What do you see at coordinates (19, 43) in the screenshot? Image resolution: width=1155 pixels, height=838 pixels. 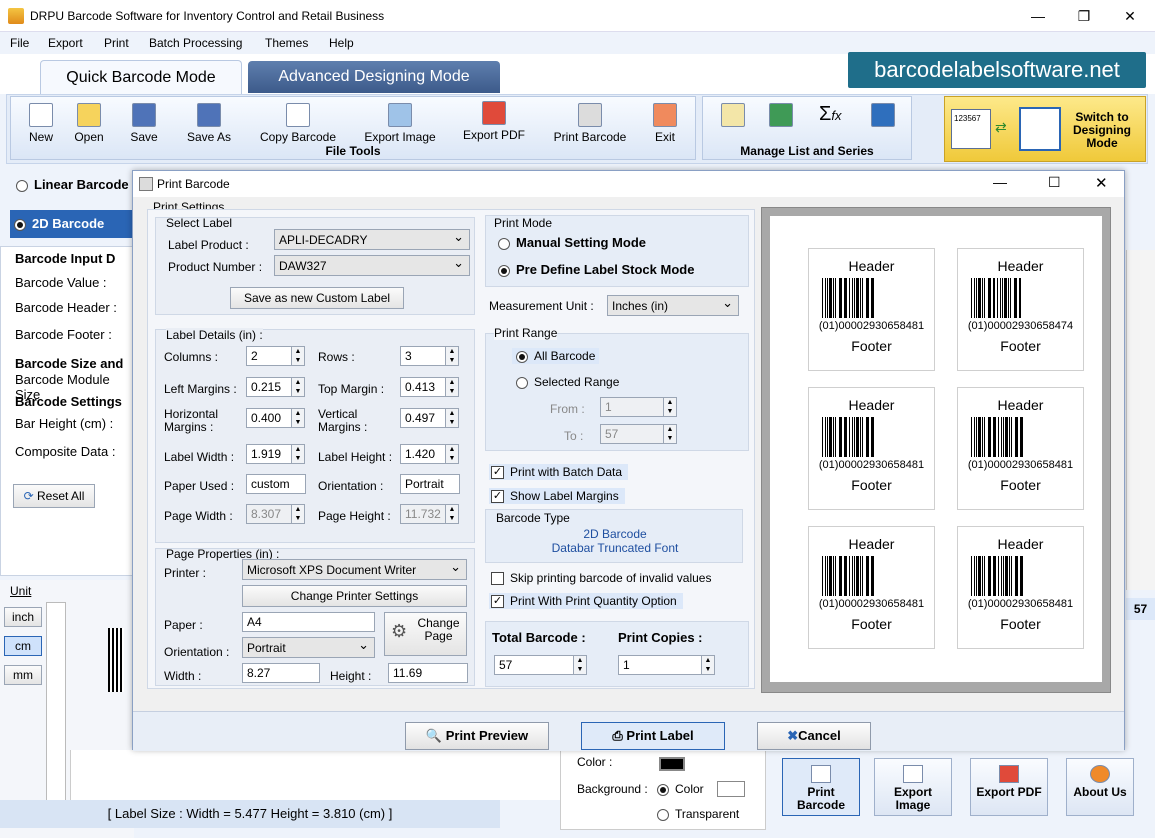 I see `menu-file: File` at bounding box center [19, 43].